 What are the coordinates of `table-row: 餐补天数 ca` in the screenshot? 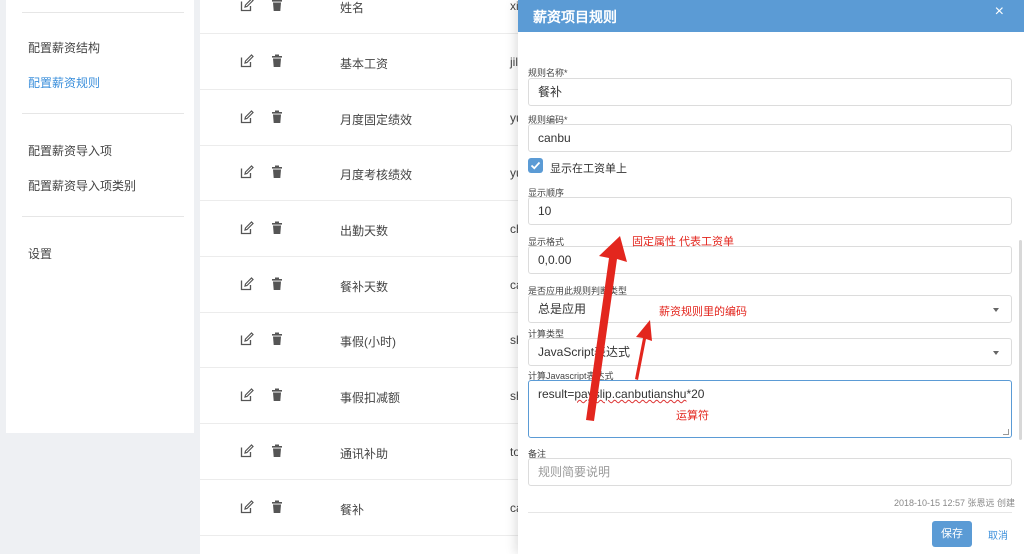 It's located at (361, 285).